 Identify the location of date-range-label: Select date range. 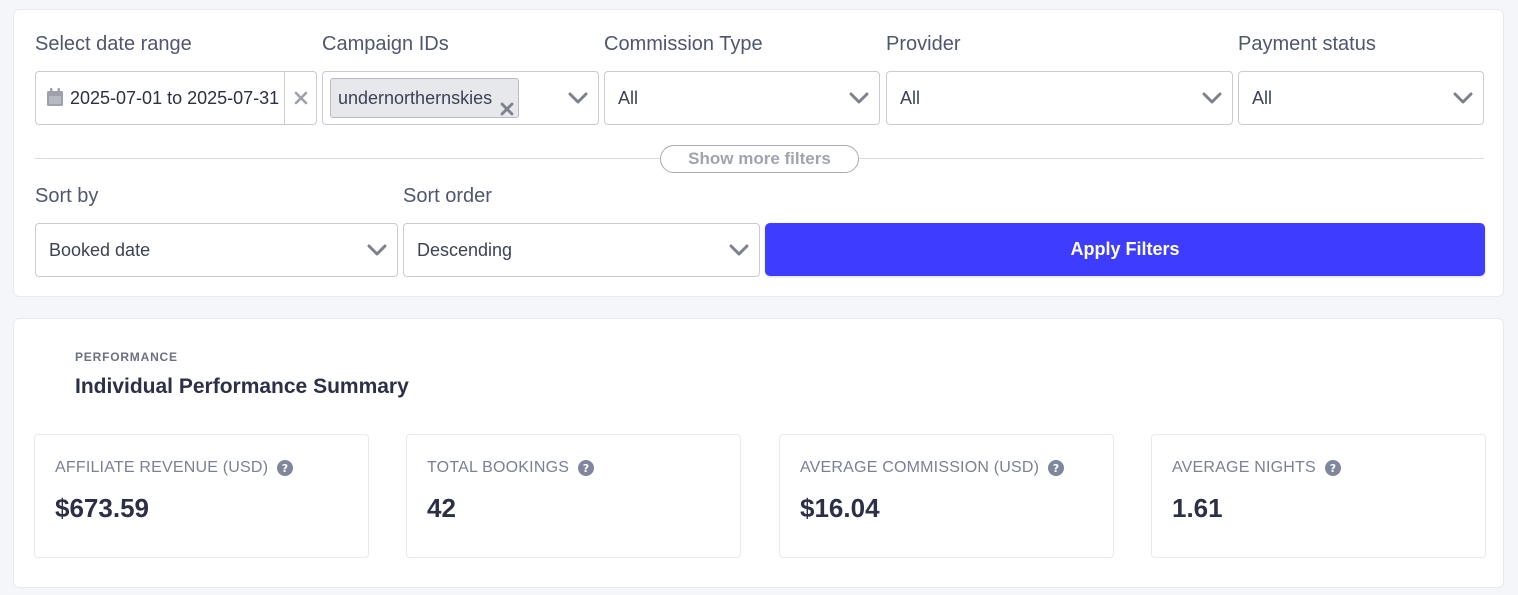
(113, 44).